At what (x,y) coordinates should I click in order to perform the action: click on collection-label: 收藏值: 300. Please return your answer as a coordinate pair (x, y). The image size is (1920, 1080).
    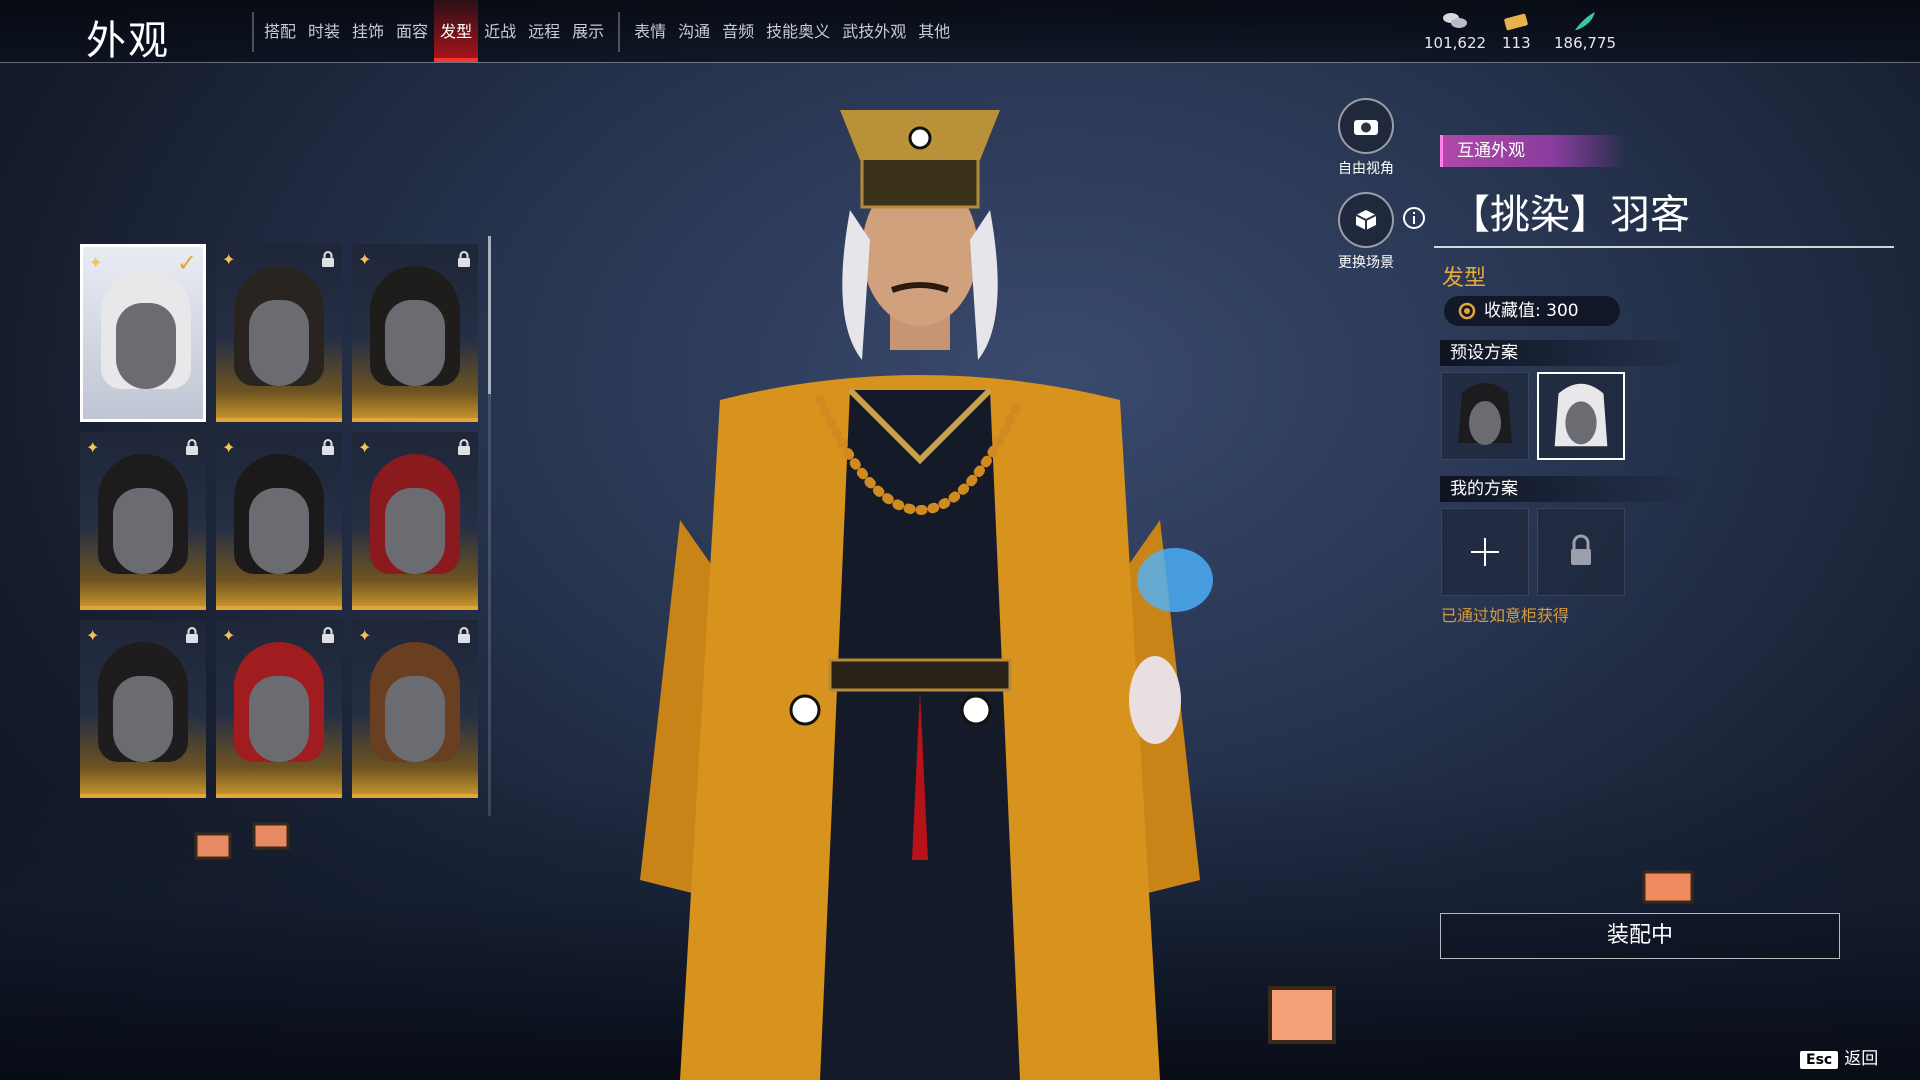
    Looking at the image, I should click on (1531, 311).